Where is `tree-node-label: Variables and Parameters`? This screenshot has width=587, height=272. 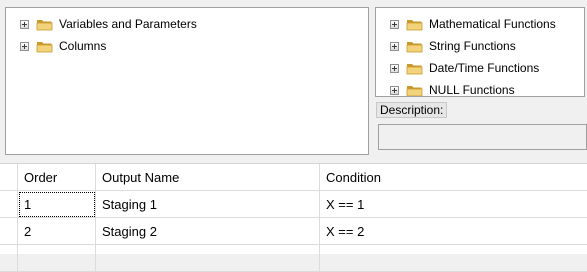
tree-node-label: Variables and Parameters is located at coordinates (128, 24).